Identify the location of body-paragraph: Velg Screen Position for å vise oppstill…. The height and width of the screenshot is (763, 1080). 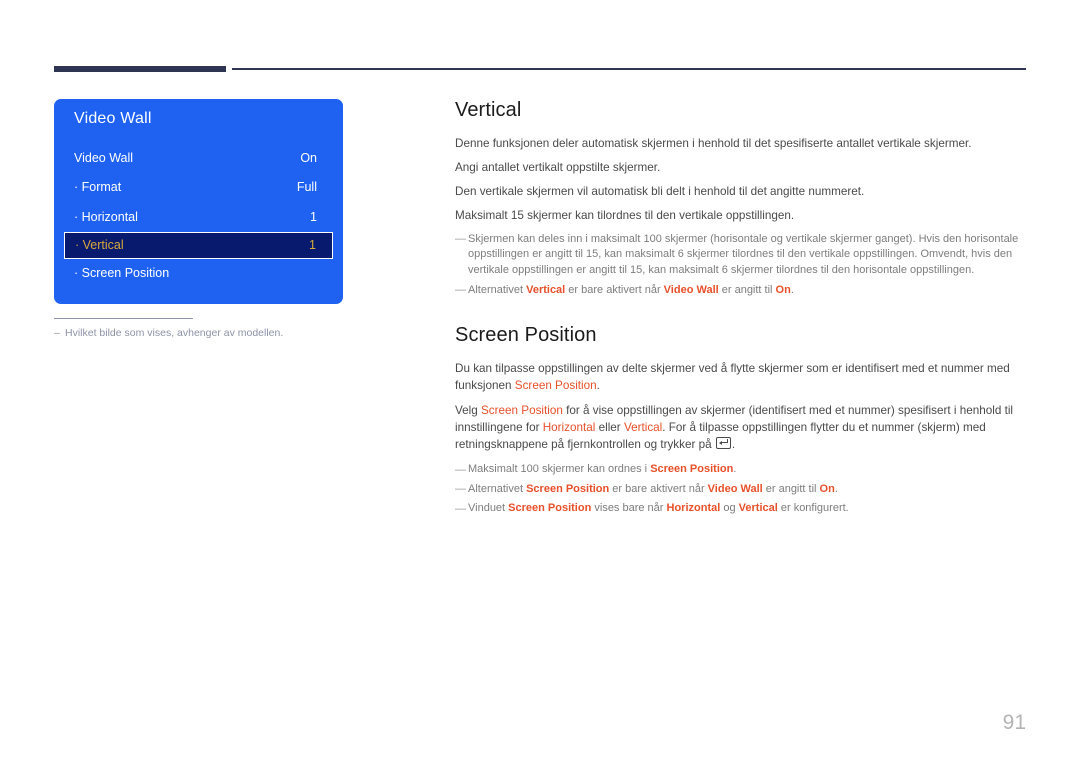
(741, 428).